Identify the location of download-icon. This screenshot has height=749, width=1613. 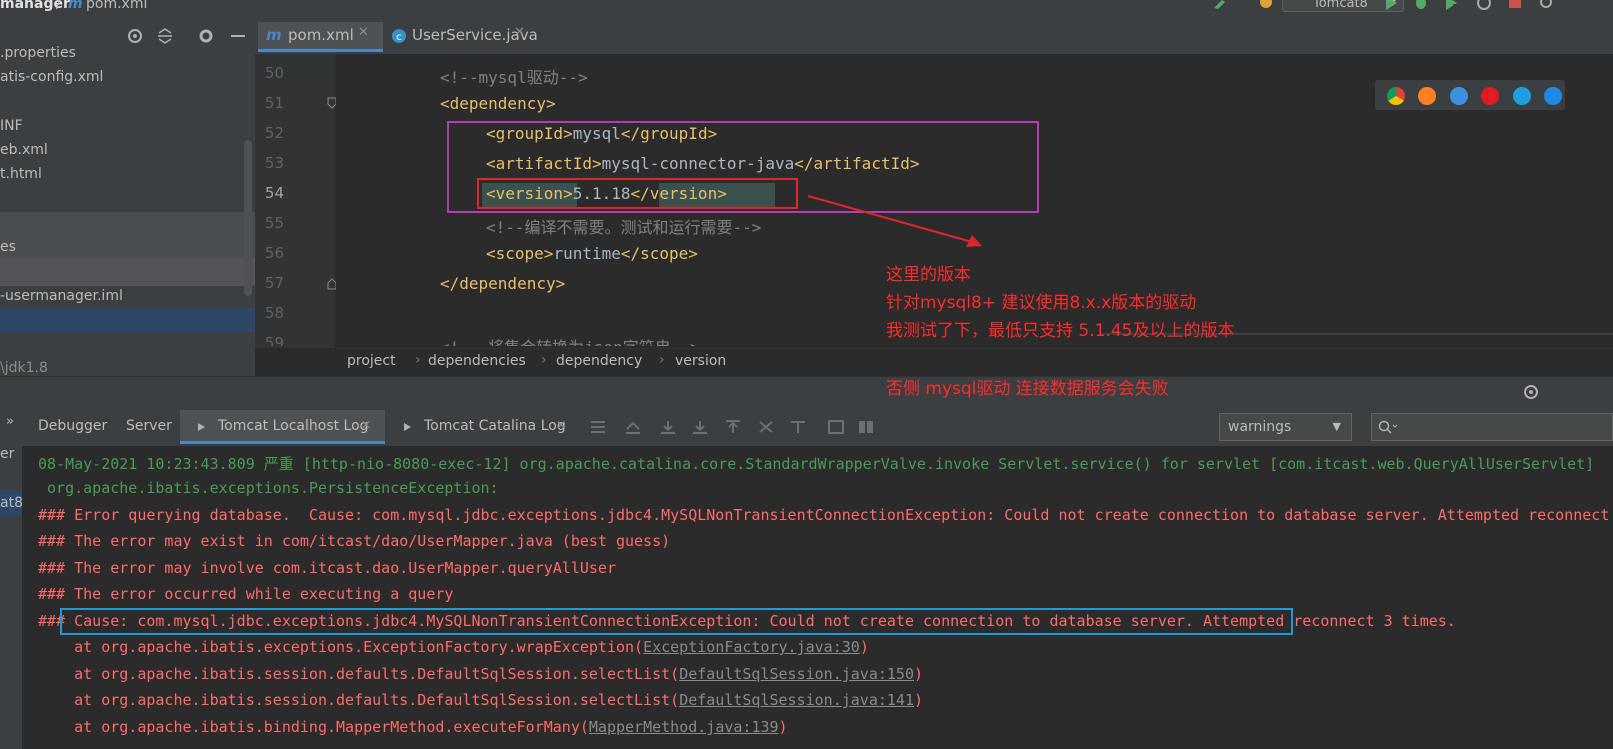
(668, 427).